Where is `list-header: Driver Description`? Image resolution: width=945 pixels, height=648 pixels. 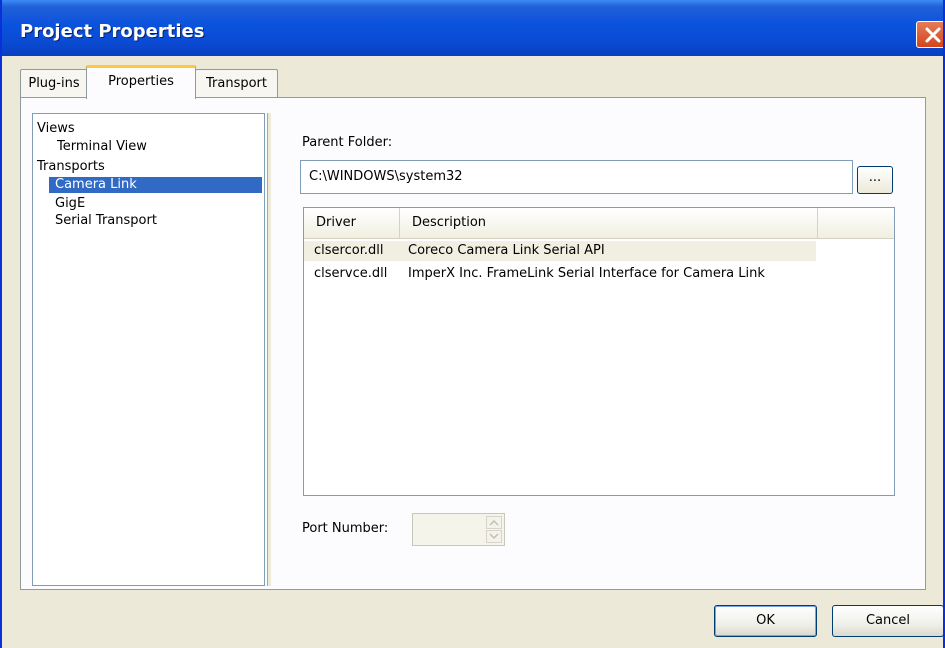
list-header: Driver Description is located at coordinates (599, 223).